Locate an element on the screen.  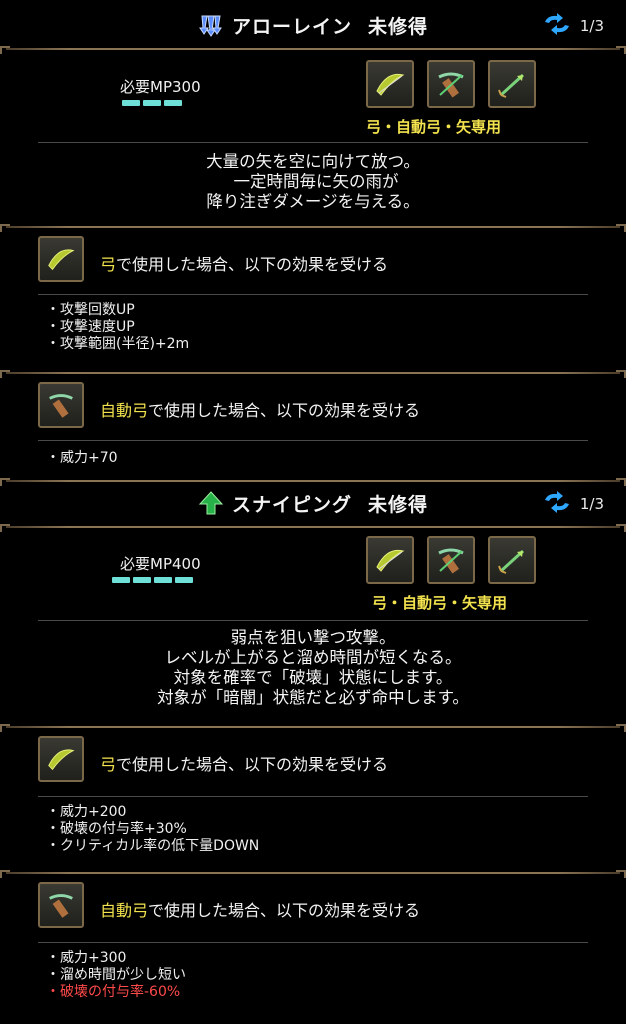
mp-requirement: 必要MP300 is located at coordinates (160, 87).